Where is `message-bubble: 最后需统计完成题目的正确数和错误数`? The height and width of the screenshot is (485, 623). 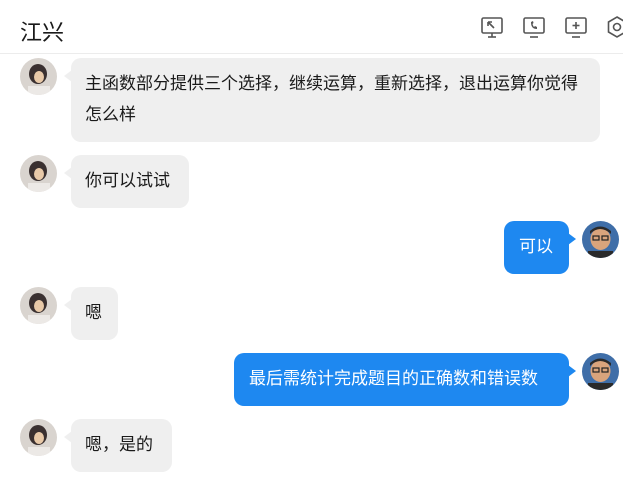 message-bubble: 最后需统计完成题目的正确数和错误数 is located at coordinates (405, 379).